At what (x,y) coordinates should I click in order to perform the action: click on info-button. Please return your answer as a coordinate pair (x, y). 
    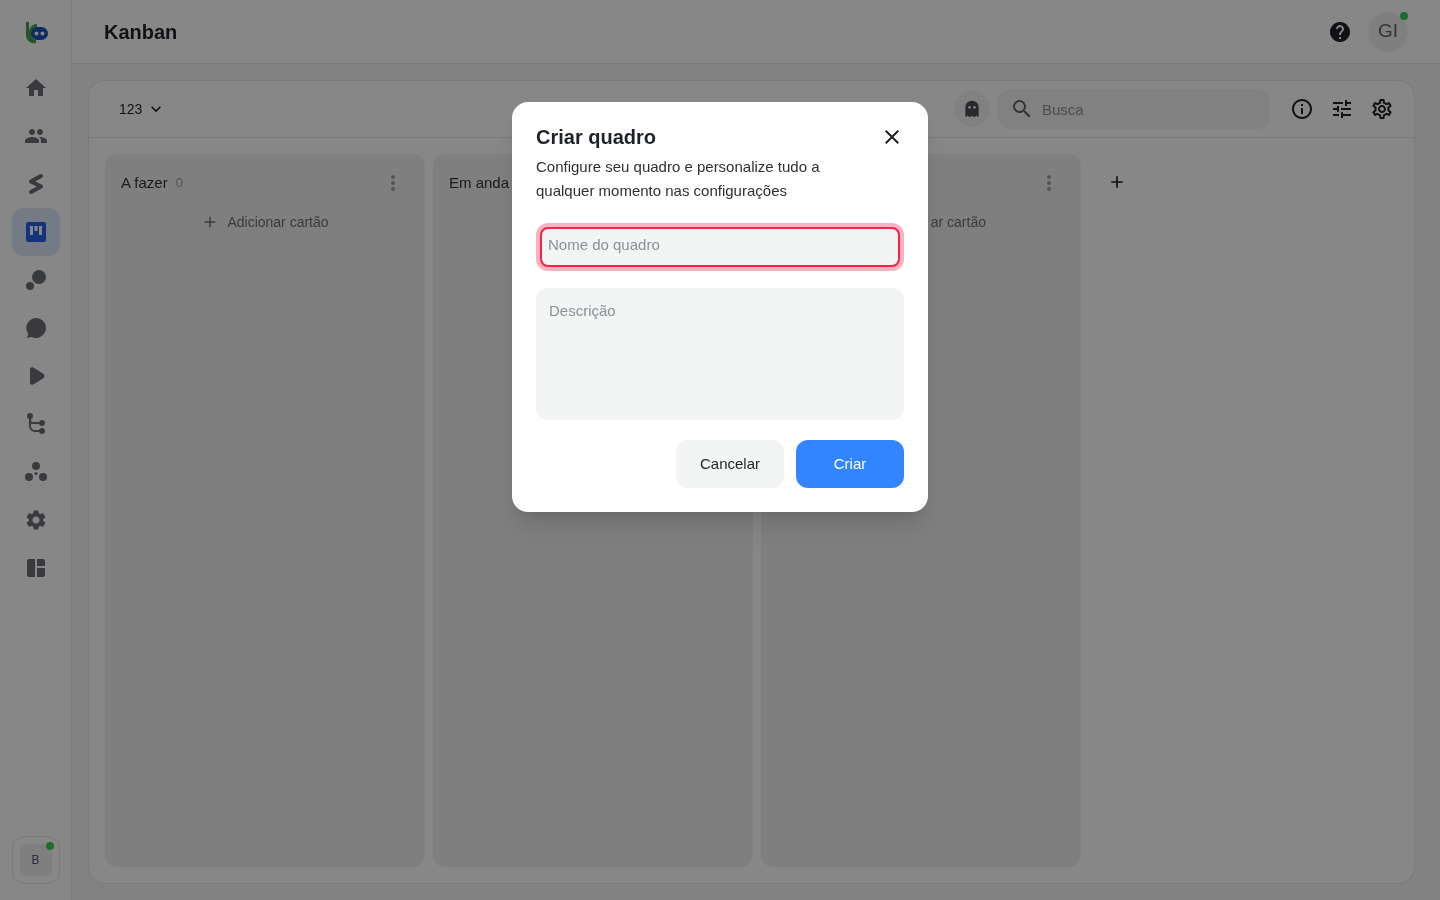
    Looking at the image, I should click on (1302, 109).